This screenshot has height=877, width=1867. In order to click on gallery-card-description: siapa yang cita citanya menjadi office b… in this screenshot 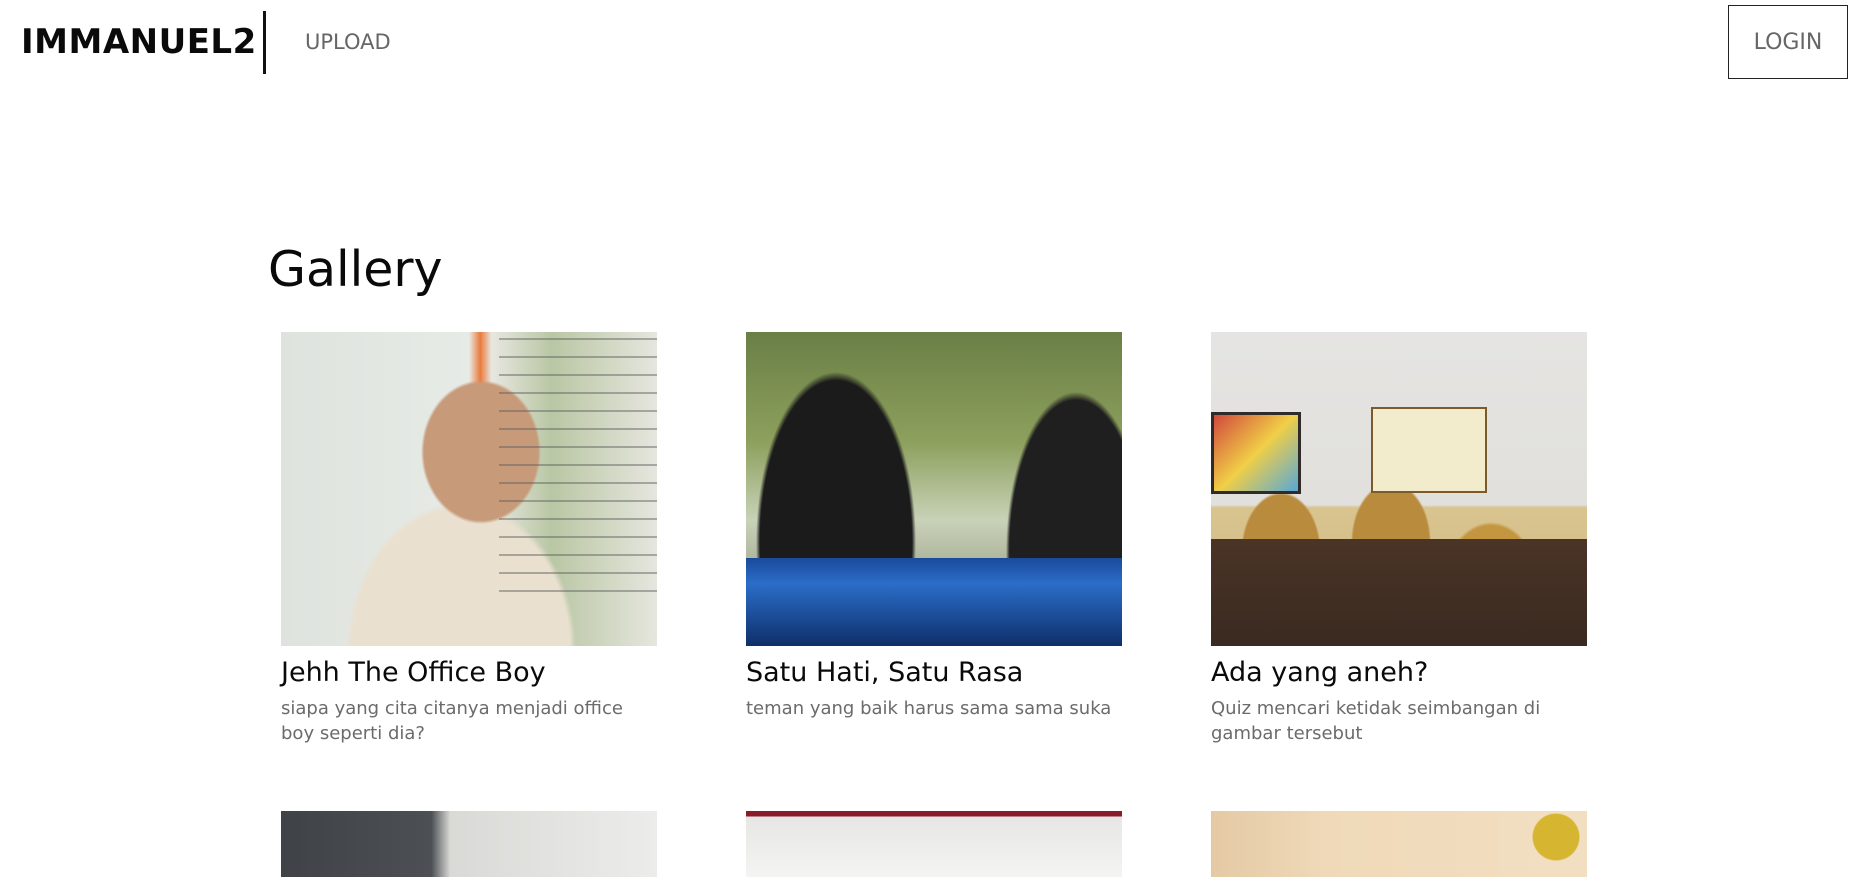, I will do `click(452, 721)`.